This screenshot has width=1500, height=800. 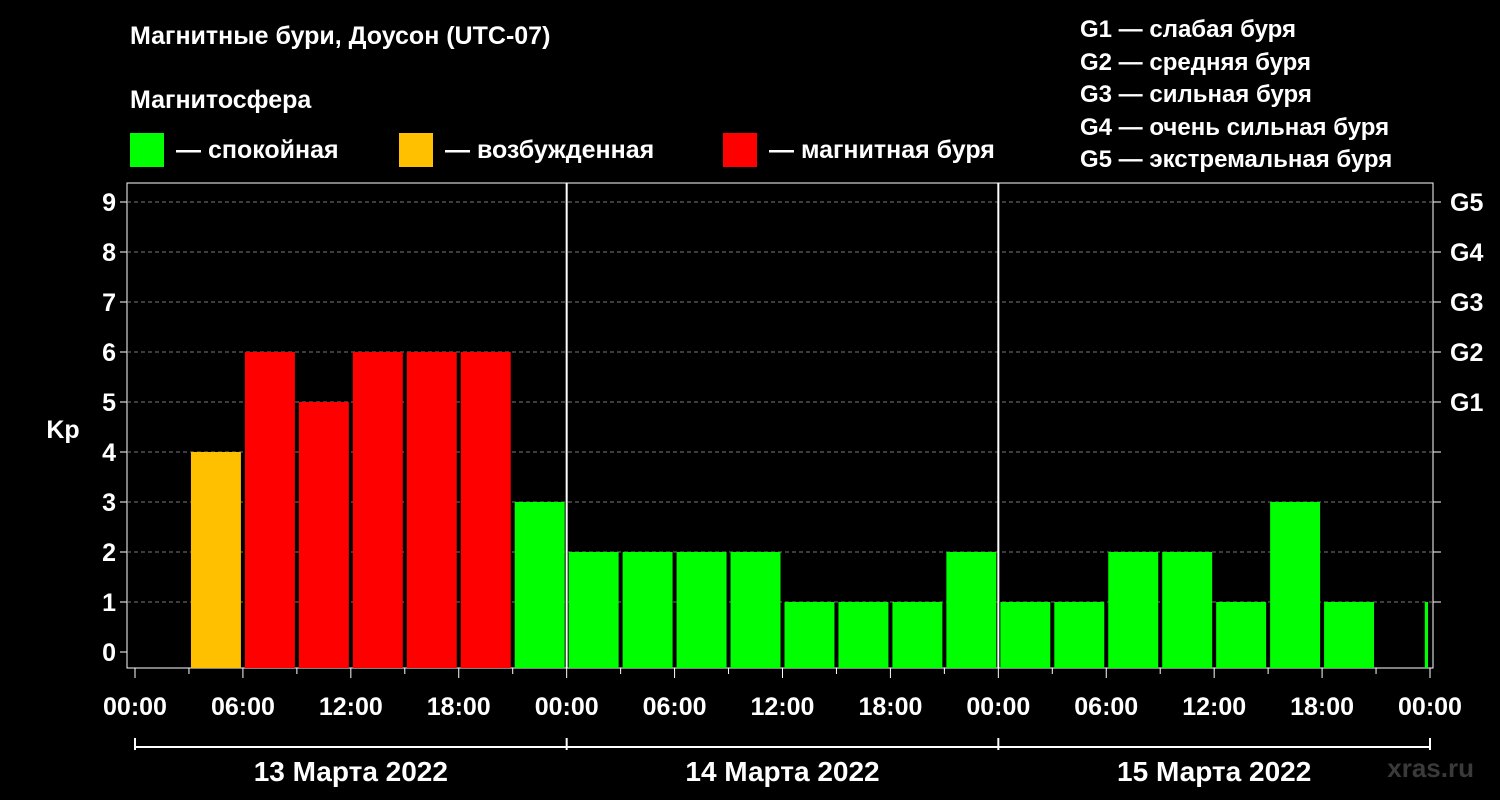 I want to click on y-axis-label: Kp, so click(x=62, y=430).